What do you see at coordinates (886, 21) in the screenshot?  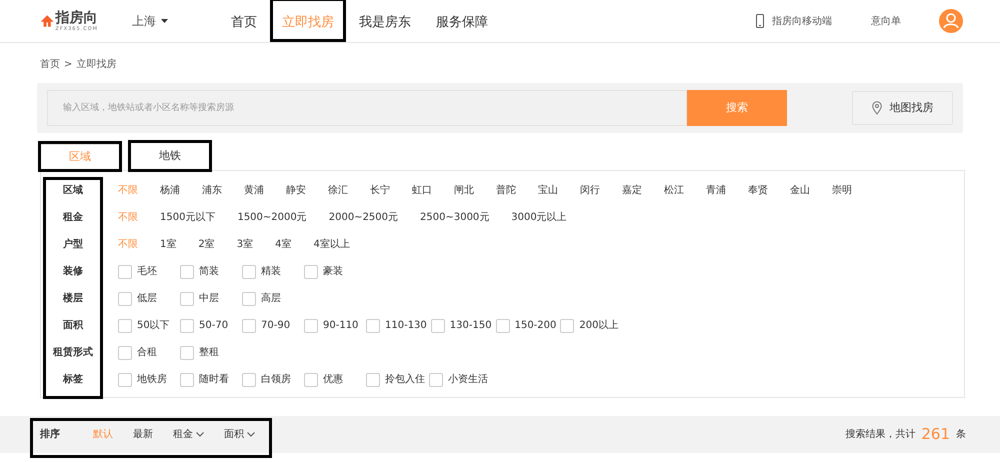 I see `wishlist-link: 意向单` at bounding box center [886, 21].